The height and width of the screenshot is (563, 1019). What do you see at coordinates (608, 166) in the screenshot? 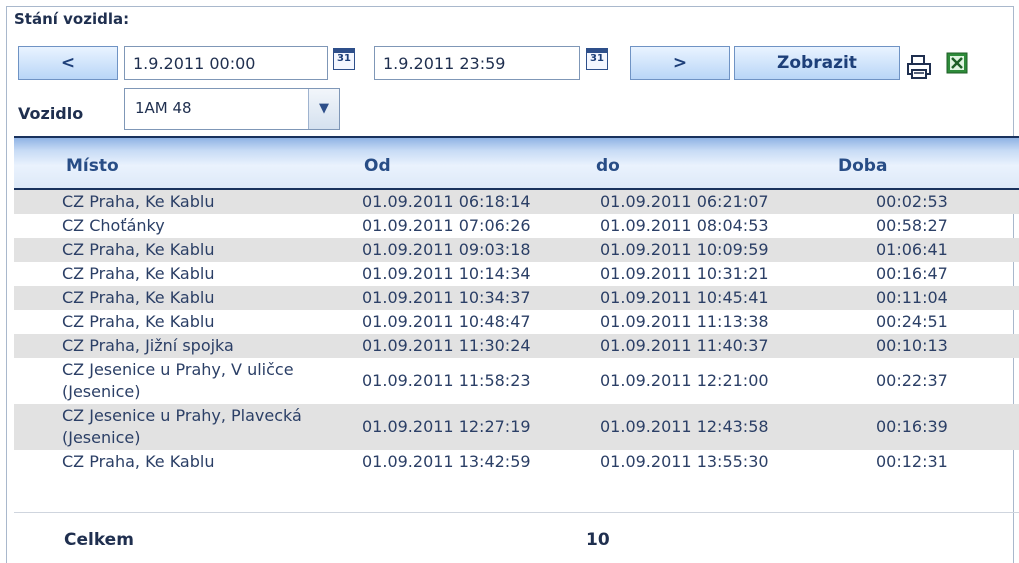
I see `column-header-to: do` at bounding box center [608, 166].